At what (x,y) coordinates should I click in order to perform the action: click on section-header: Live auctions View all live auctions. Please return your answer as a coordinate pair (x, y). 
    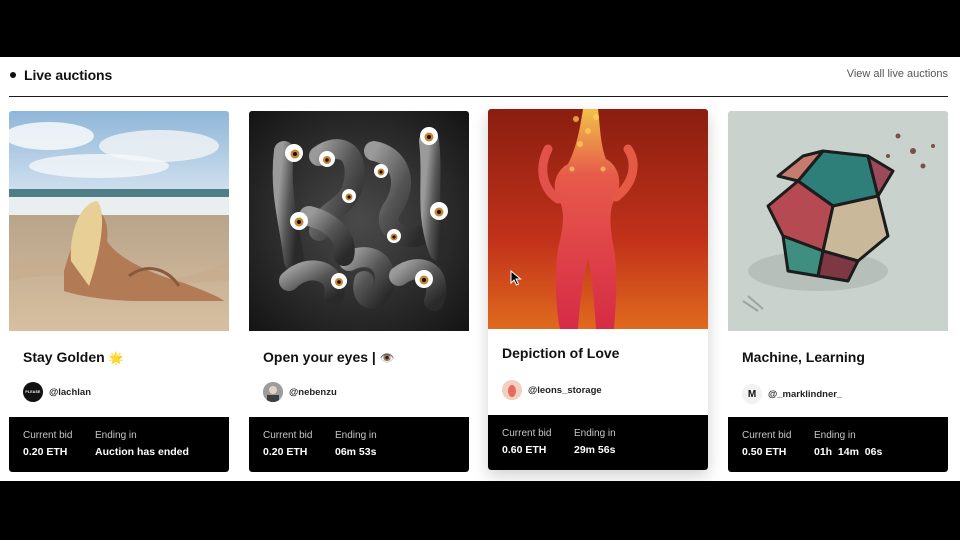
    Looking at the image, I should click on (478, 77).